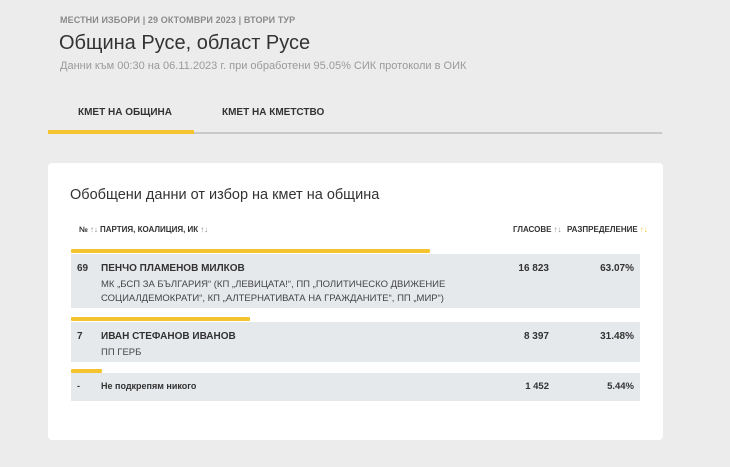  Describe the element at coordinates (168, 336) in the screenshot. I see `candidate-name: ИВАН СТЕФАНОВ ИВАНОВ` at that location.